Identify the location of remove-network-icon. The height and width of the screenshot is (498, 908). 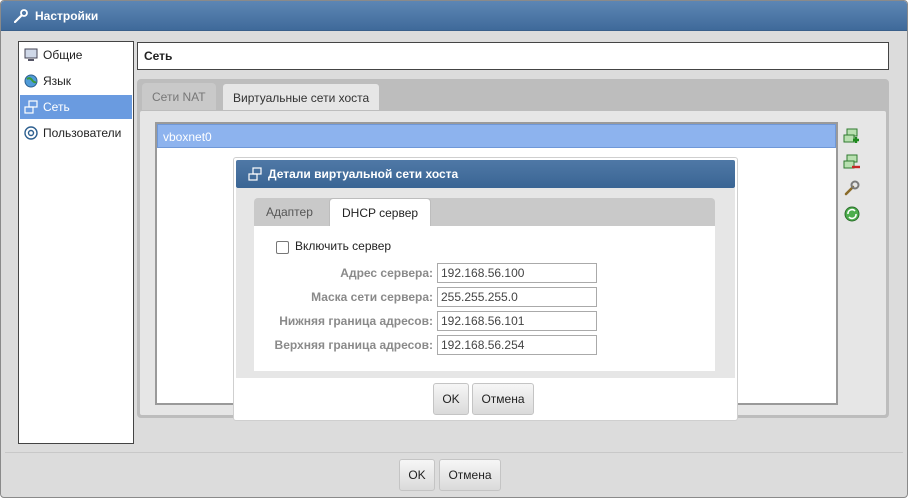
(852, 162).